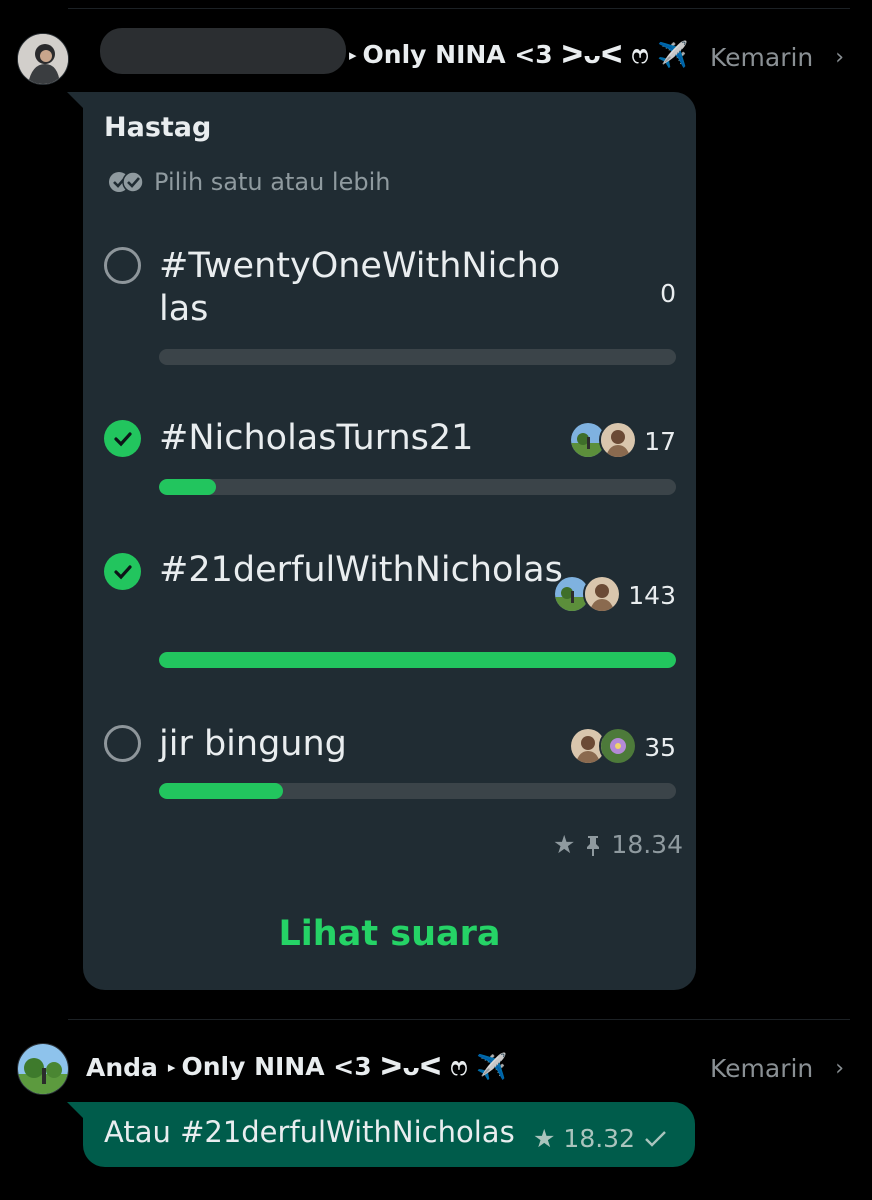  I want to click on message-divider, so click(459, 1019).